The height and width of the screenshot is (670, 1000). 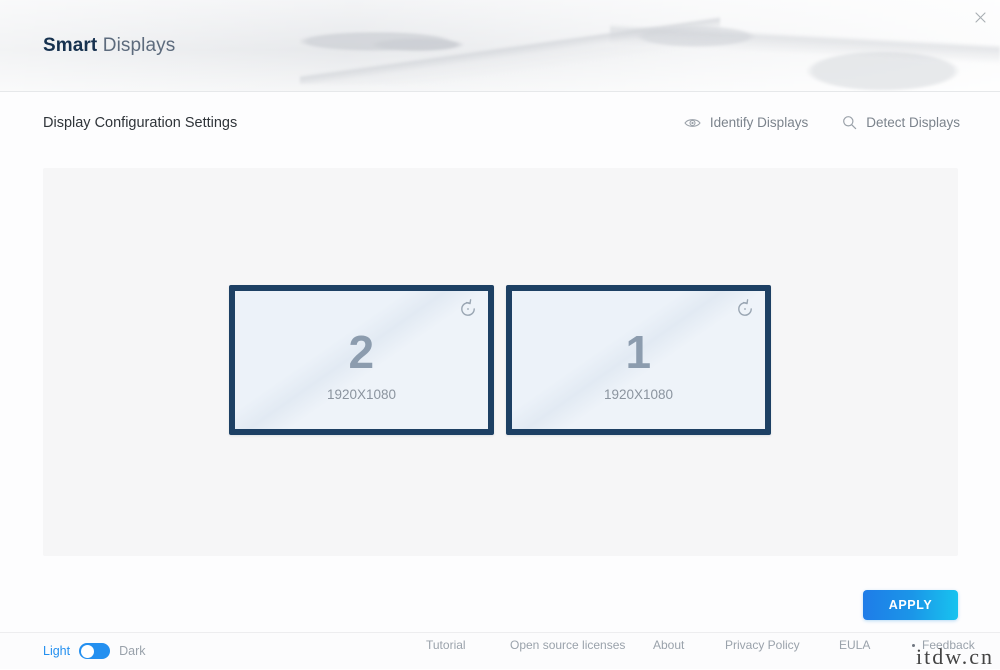 What do you see at coordinates (822, 122) in the screenshot?
I see `header-actions: Identify Displays Detect Displays` at bounding box center [822, 122].